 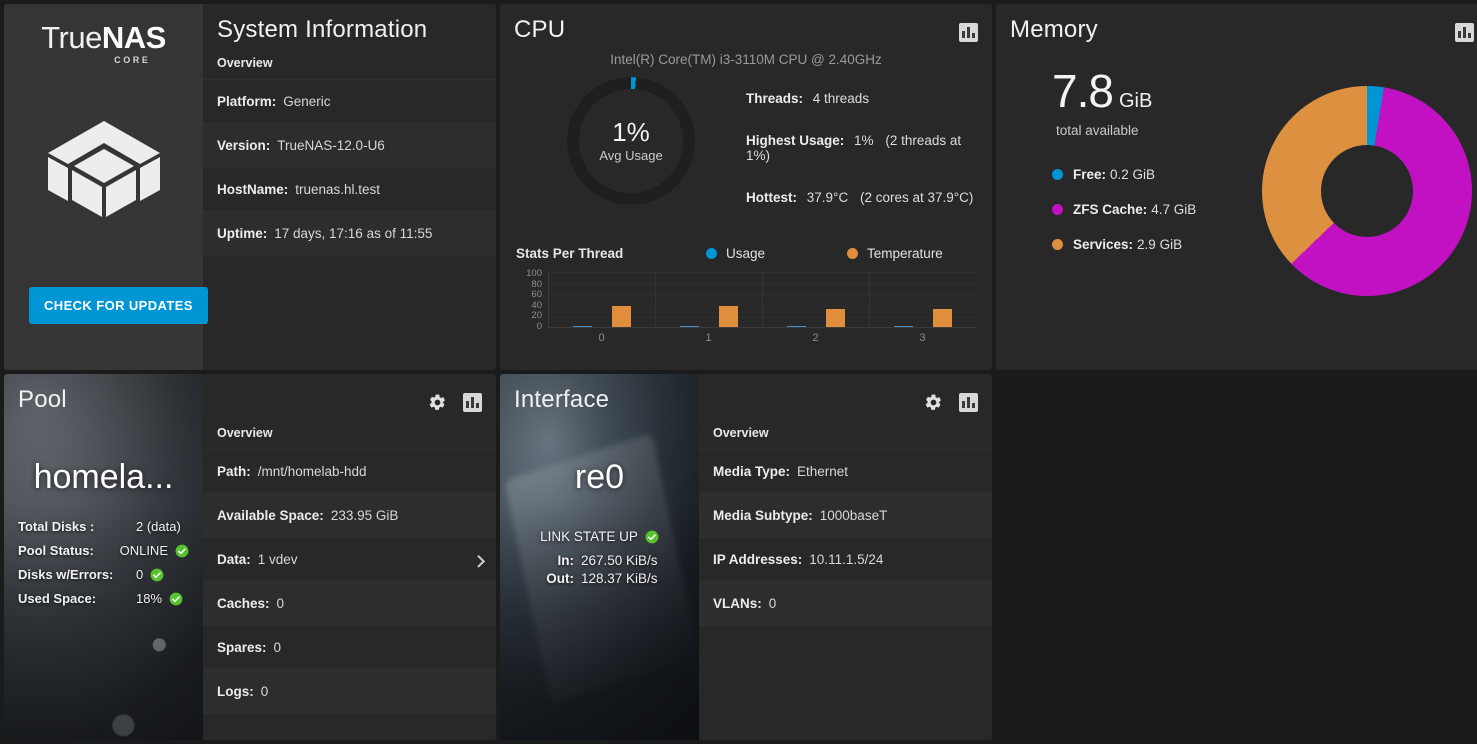 I want to click on pool-row-spares-key: Spares:, so click(x=242, y=647).